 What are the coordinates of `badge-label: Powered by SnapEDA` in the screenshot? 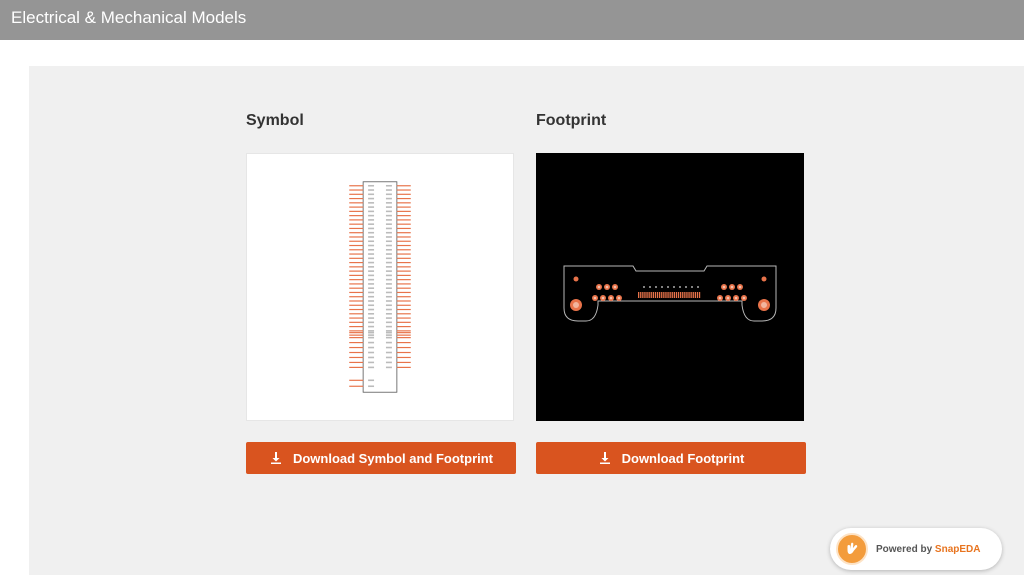 It's located at (928, 549).